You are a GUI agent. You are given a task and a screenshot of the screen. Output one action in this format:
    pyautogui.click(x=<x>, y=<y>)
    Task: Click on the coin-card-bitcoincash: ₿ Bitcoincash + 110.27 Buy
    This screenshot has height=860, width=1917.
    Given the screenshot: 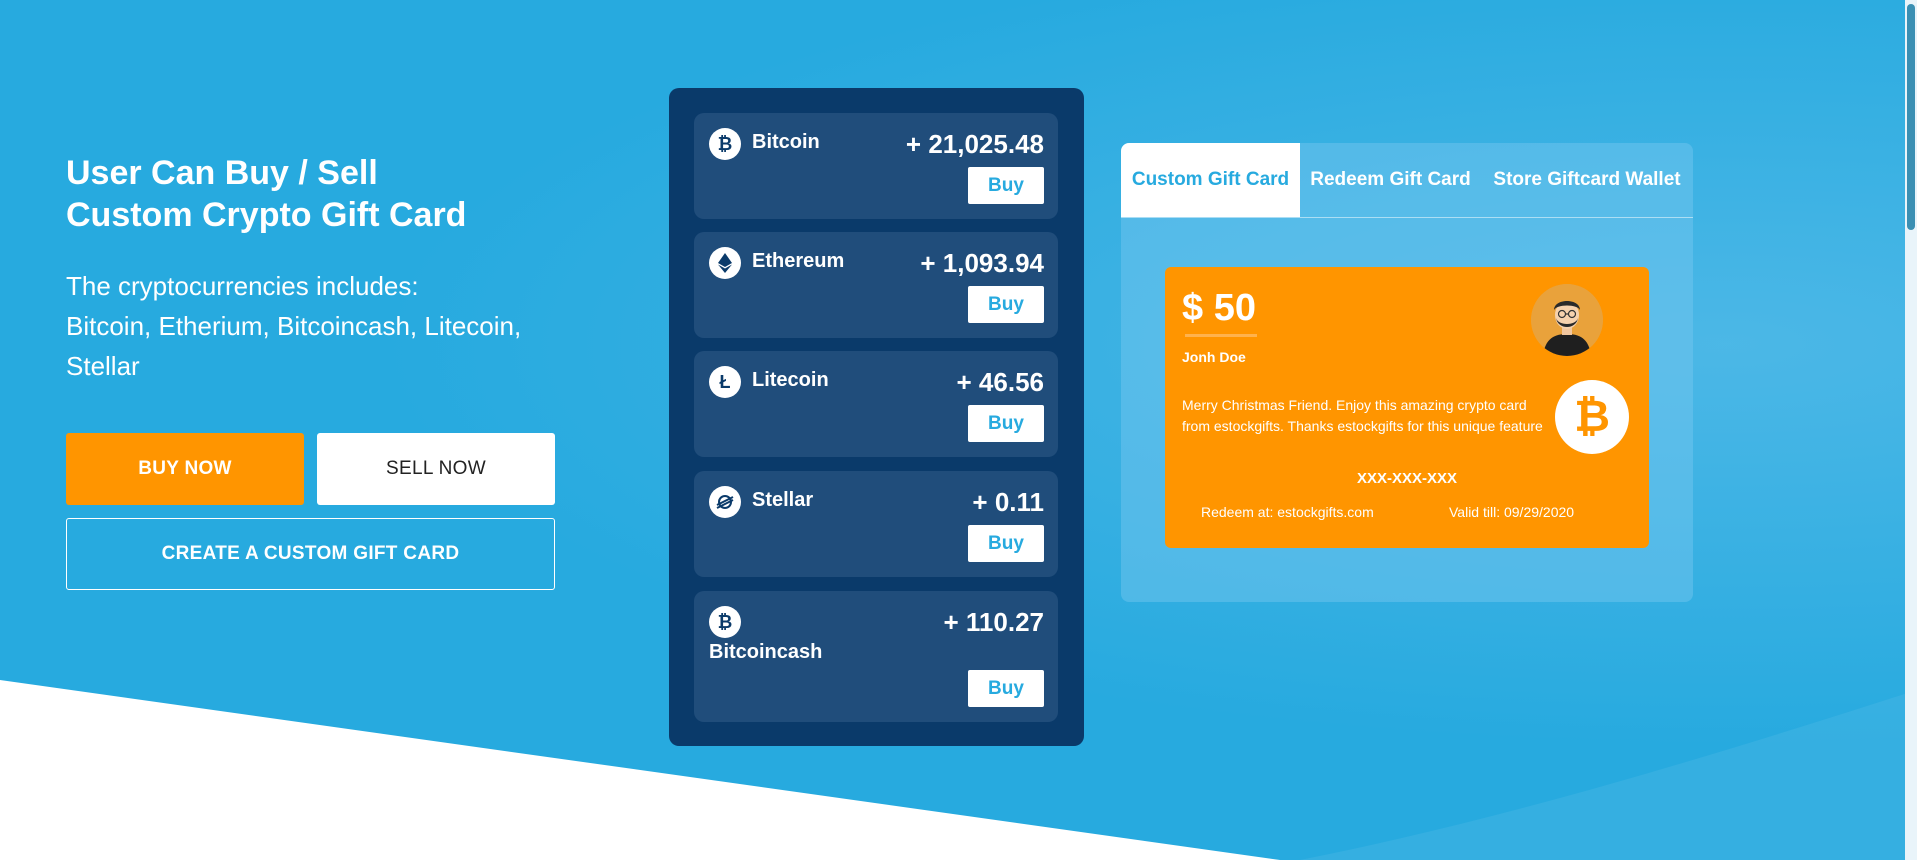 What is the action you would take?
    pyautogui.click(x=876, y=656)
    